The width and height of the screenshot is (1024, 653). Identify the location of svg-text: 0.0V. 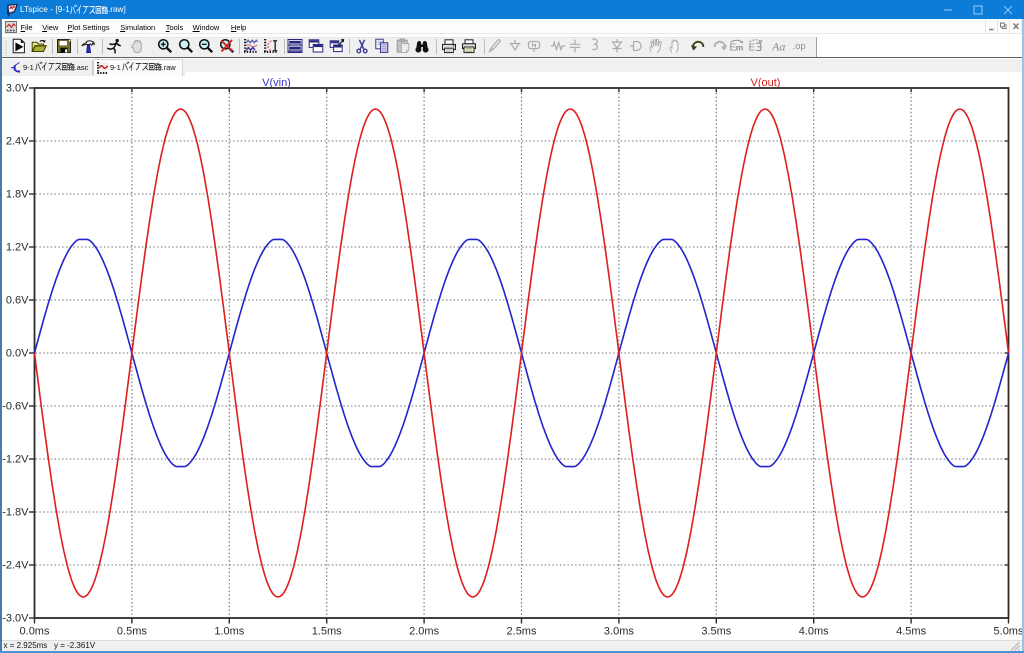
(16, 354).